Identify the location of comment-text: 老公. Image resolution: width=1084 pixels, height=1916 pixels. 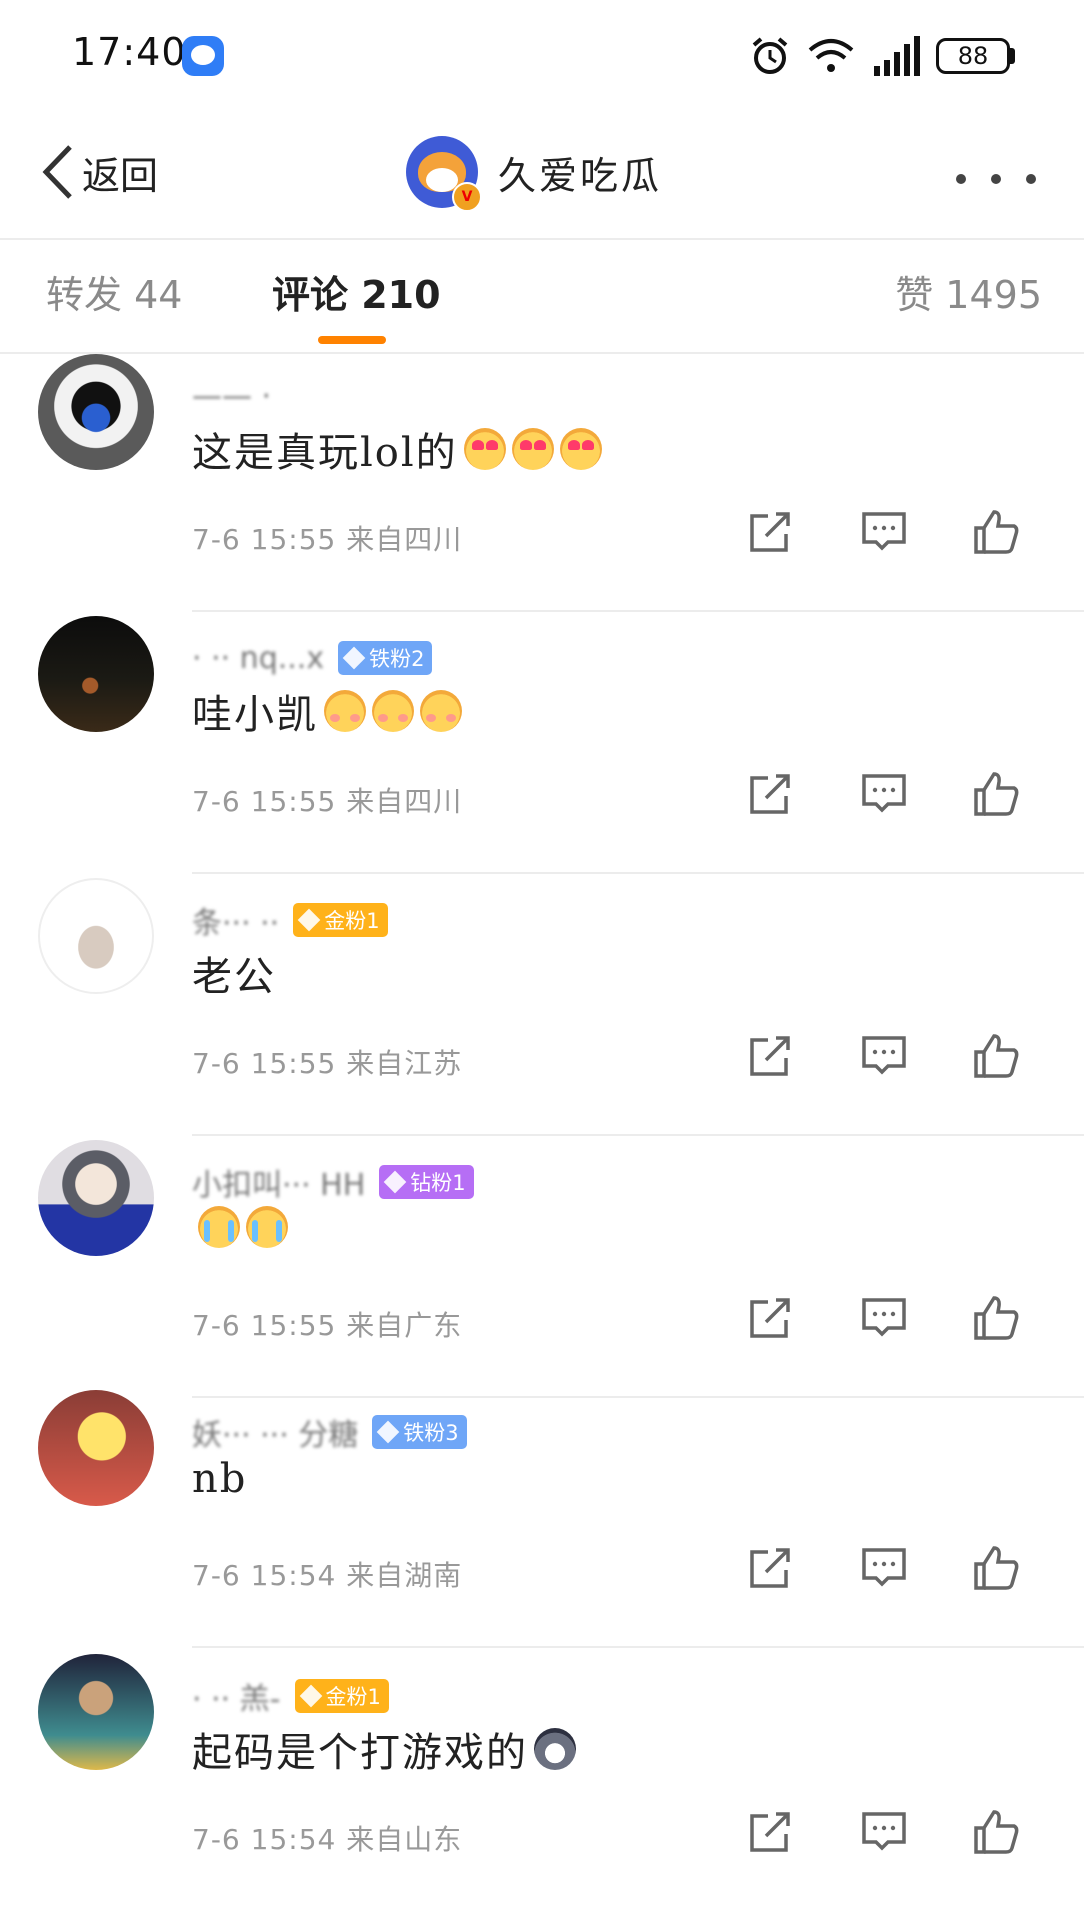
(234, 977).